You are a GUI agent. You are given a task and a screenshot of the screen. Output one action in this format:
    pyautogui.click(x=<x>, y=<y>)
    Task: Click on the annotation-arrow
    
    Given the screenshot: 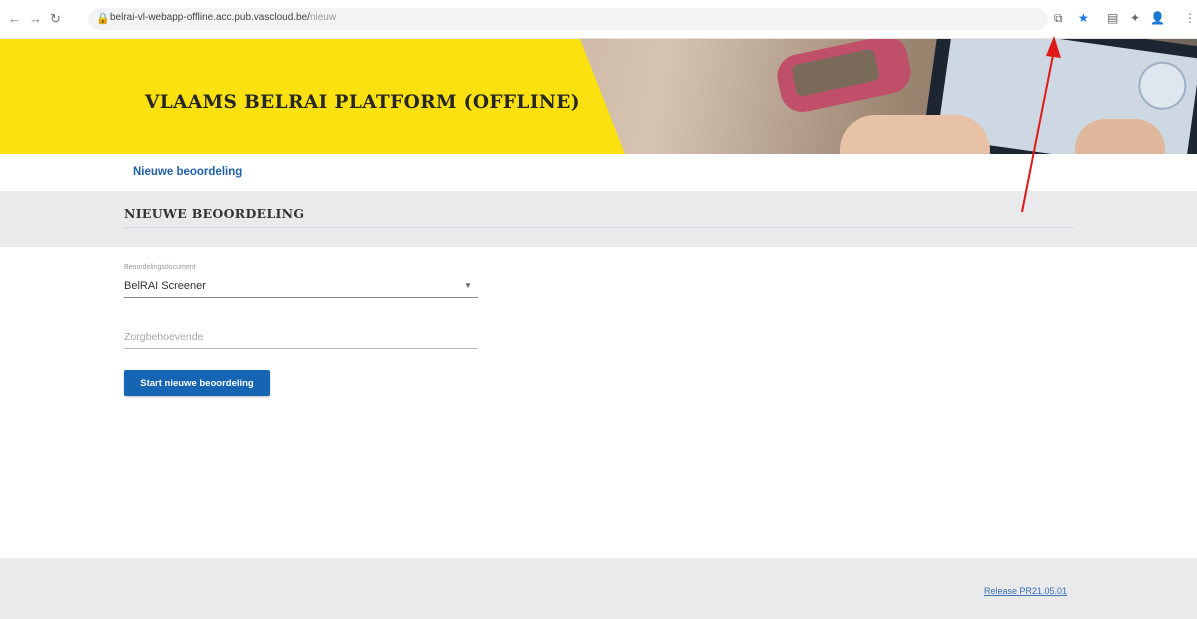 What is the action you would take?
    pyautogui.click(x=1041, y=124)
    